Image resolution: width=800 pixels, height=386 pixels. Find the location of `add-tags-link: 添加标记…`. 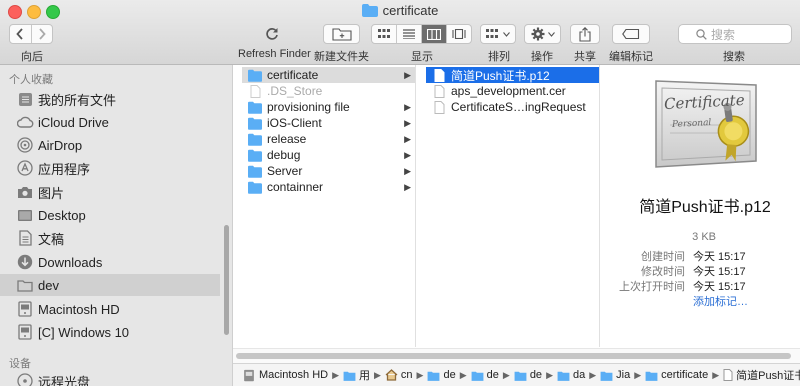

add-tags-link: 添加标记… is located at coordinates (720, 301).